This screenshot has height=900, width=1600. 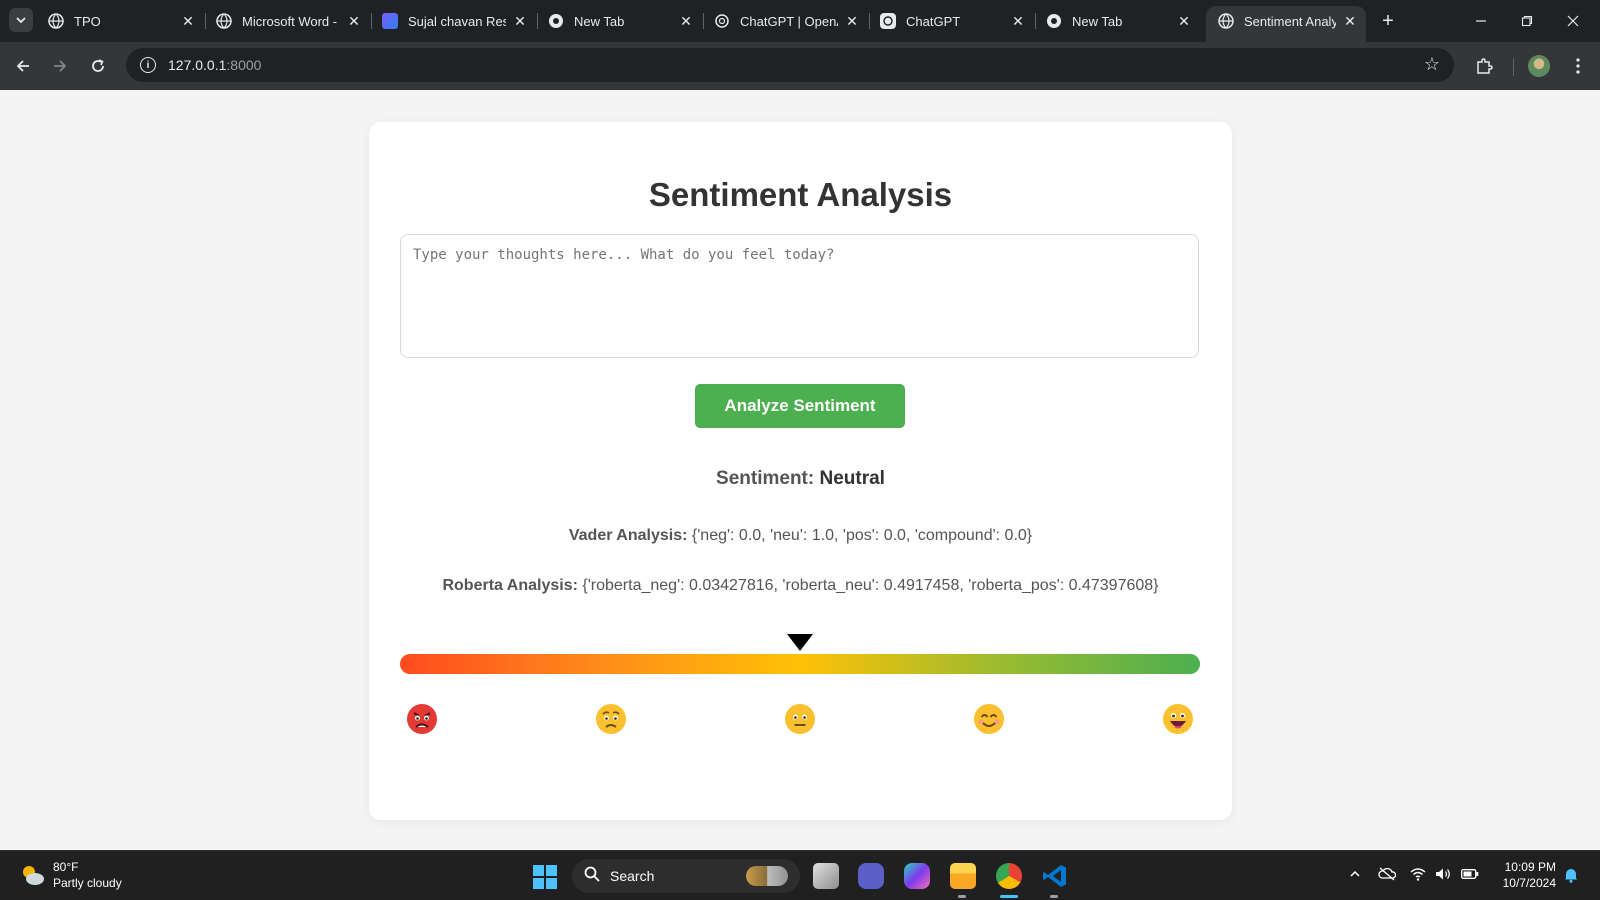 I want to click on tab-chatgpt: ChatGPT ✕, so click(x=952, y=21).